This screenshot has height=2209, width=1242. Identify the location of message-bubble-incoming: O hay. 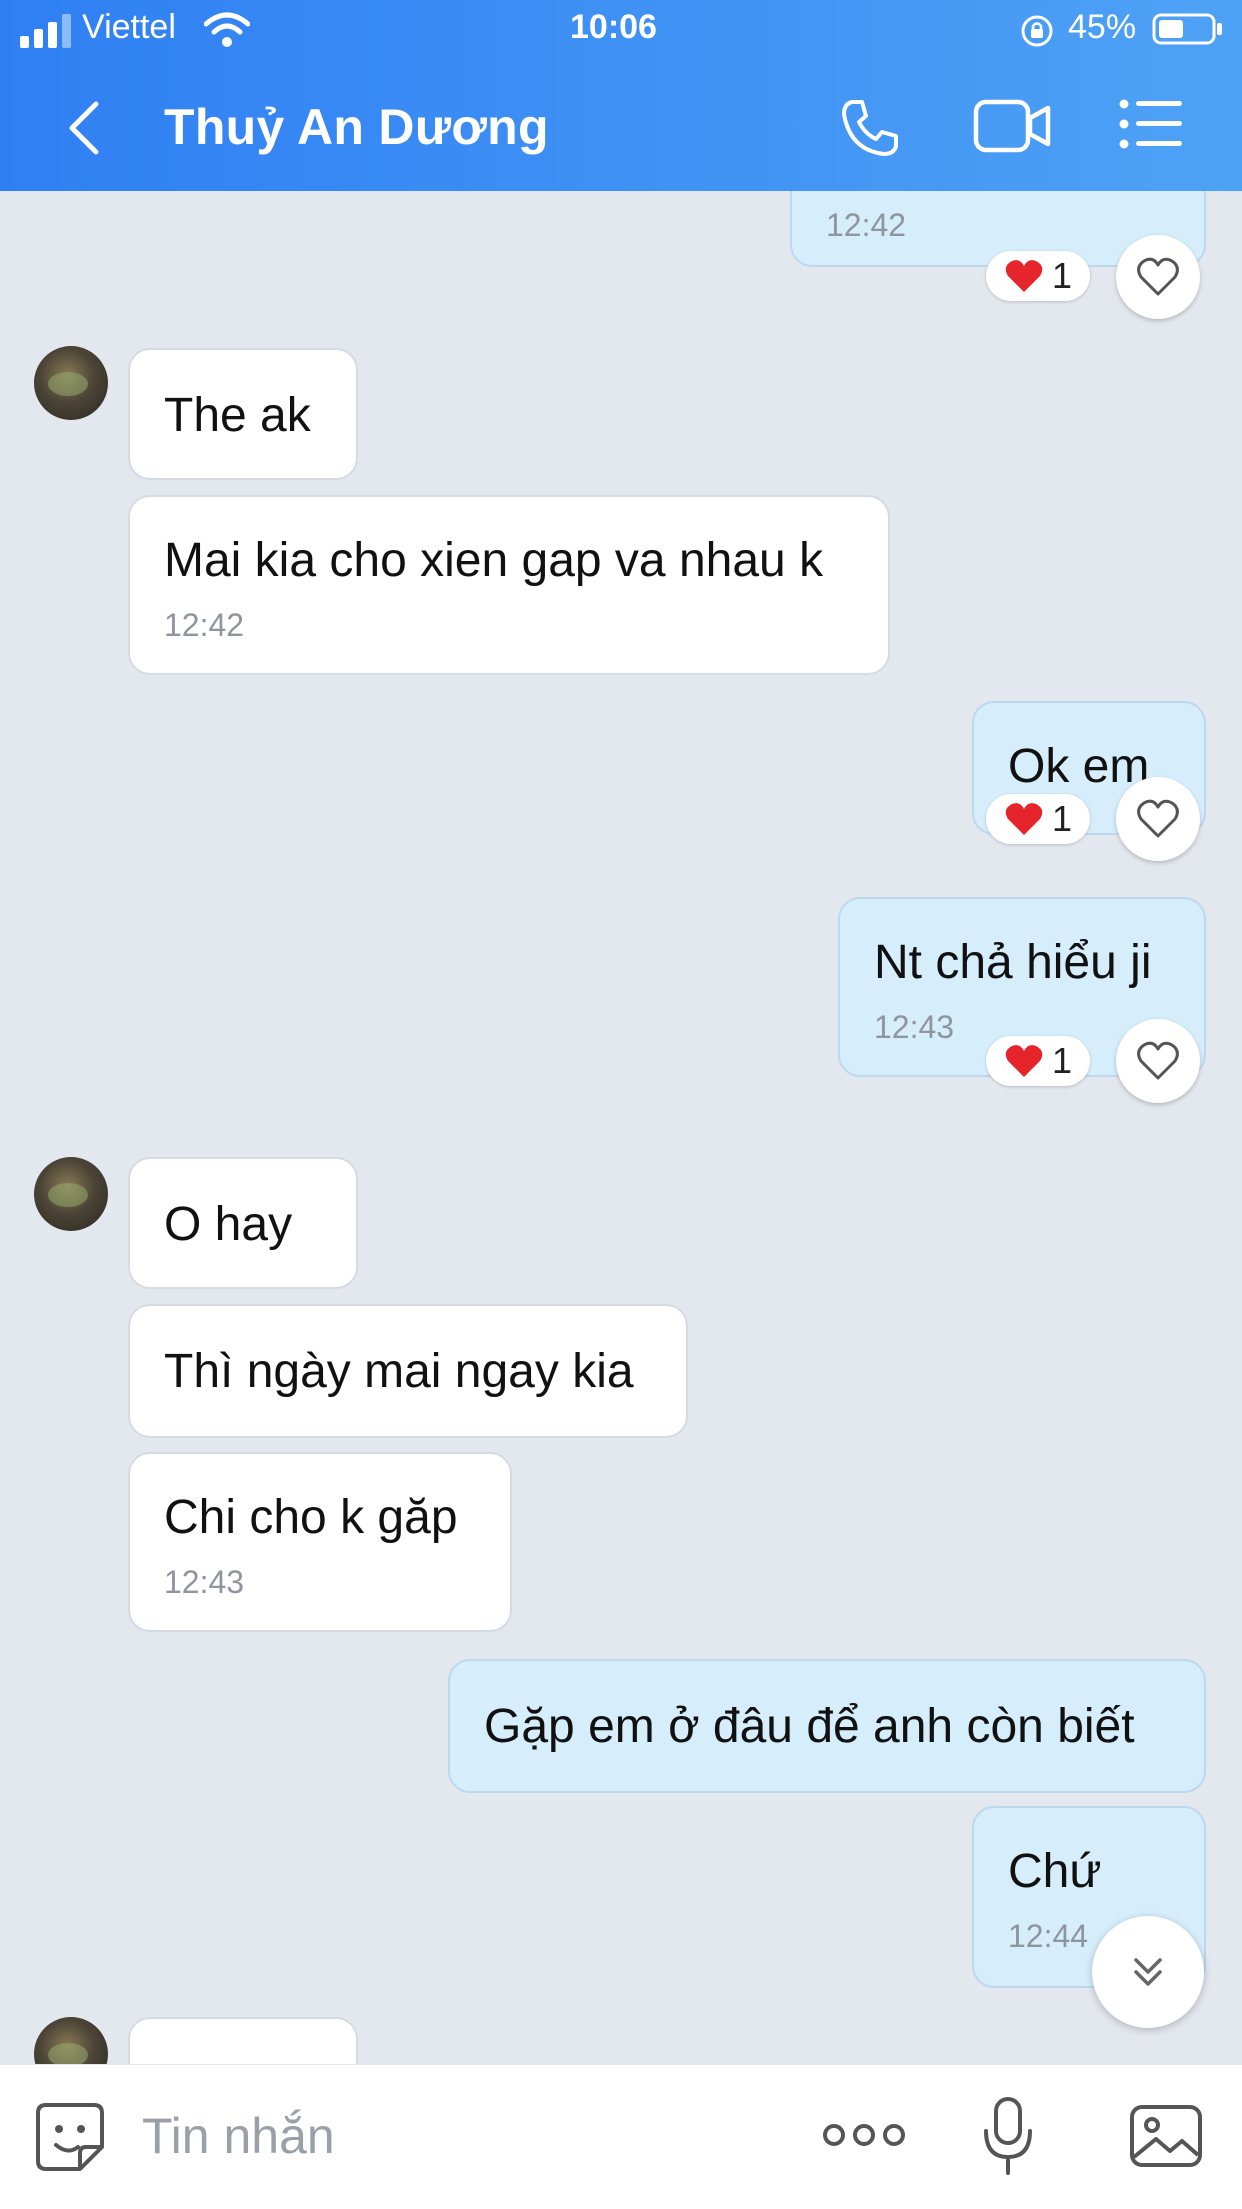
(243, 1223).